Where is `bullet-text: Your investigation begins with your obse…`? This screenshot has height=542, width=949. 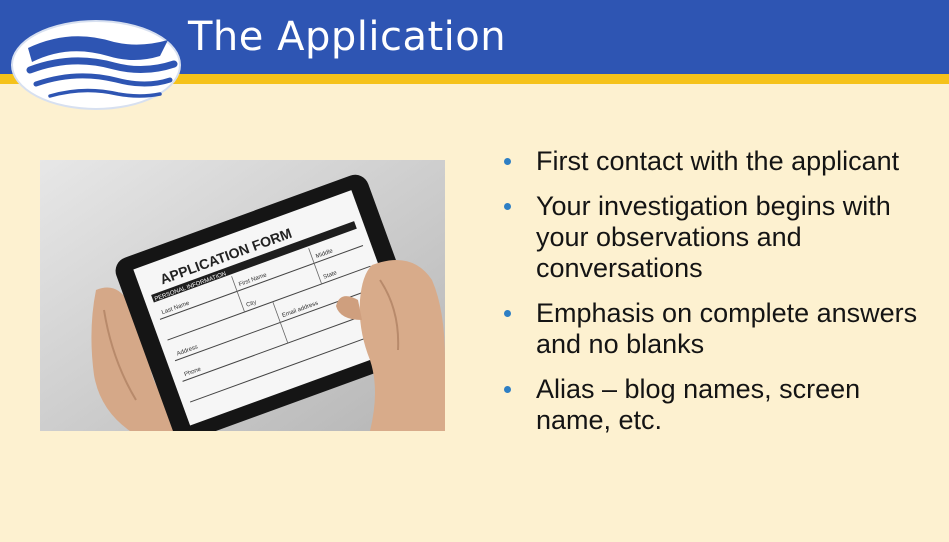
bullet-text: Your investigation begins with your obse… is located at coordinates (713, 237).